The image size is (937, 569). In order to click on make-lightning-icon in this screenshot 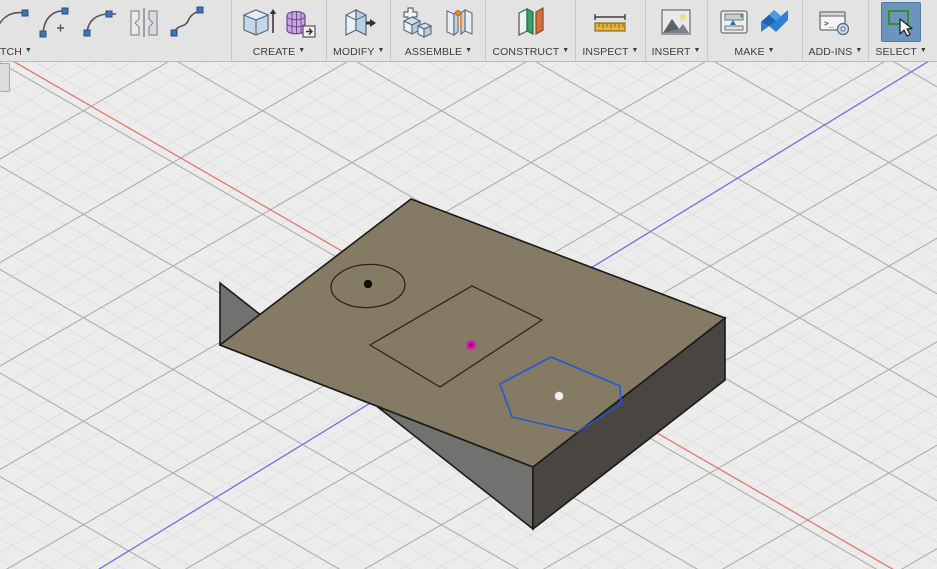, I will do `click(776, 22)`.